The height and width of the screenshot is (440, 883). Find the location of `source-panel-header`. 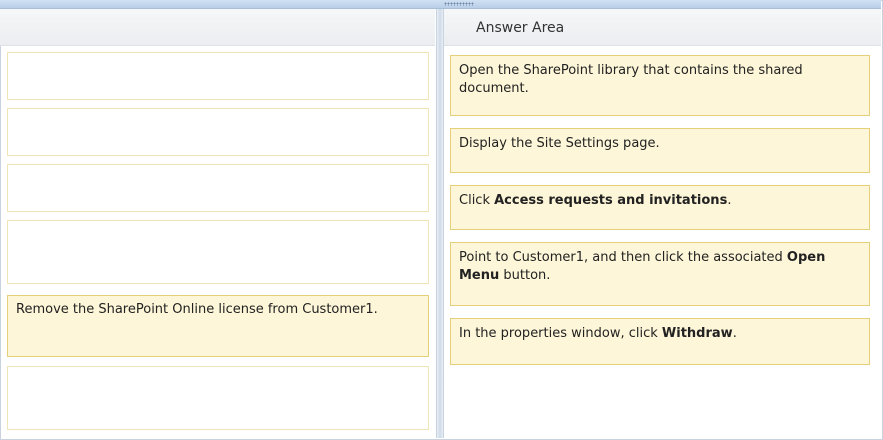

source-panel-header is located at coordinates (217, 27).